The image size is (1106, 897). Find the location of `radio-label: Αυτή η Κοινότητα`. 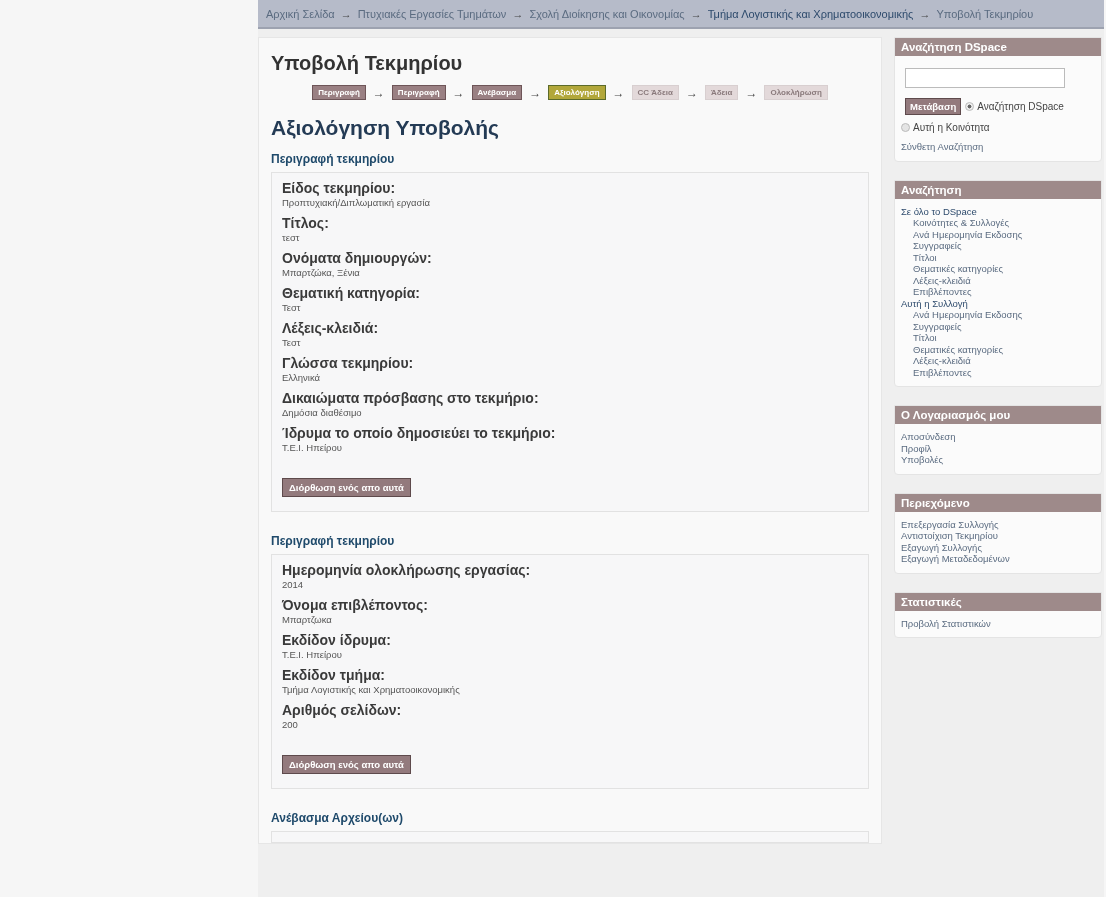

radio-label: Αυτή η Κοινότητα is located at coordinates (951, 127).